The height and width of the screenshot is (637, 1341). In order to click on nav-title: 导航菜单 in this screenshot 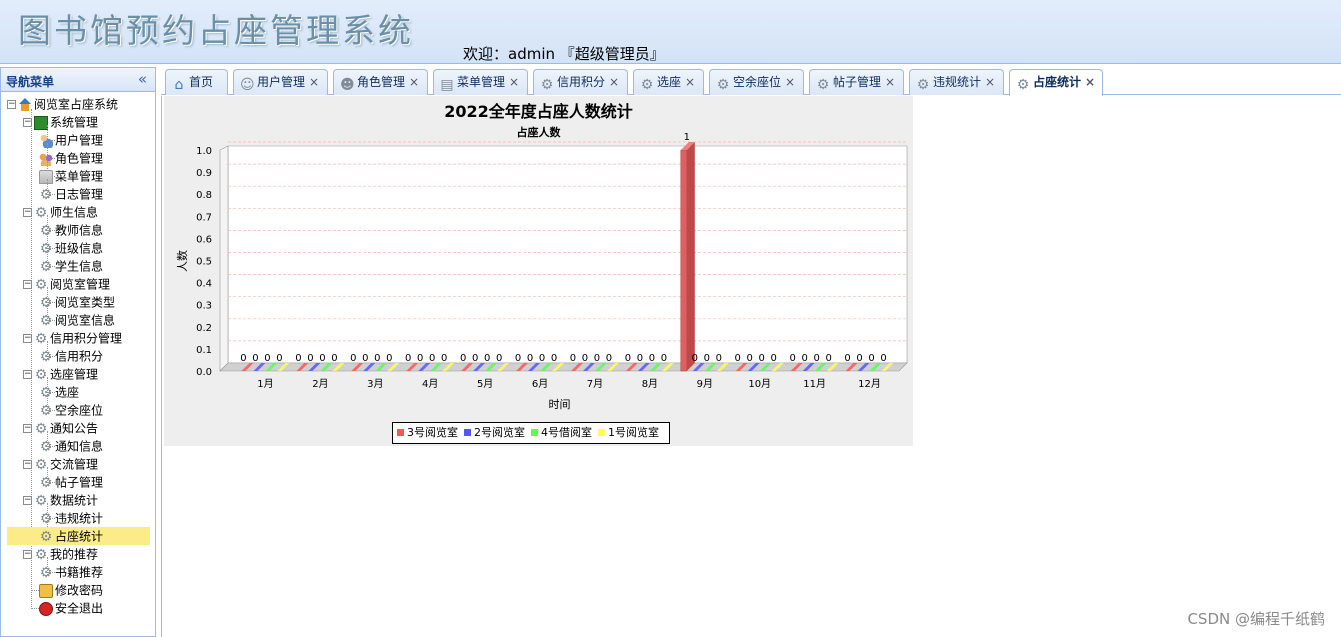, I will do `click(30, 82)`.